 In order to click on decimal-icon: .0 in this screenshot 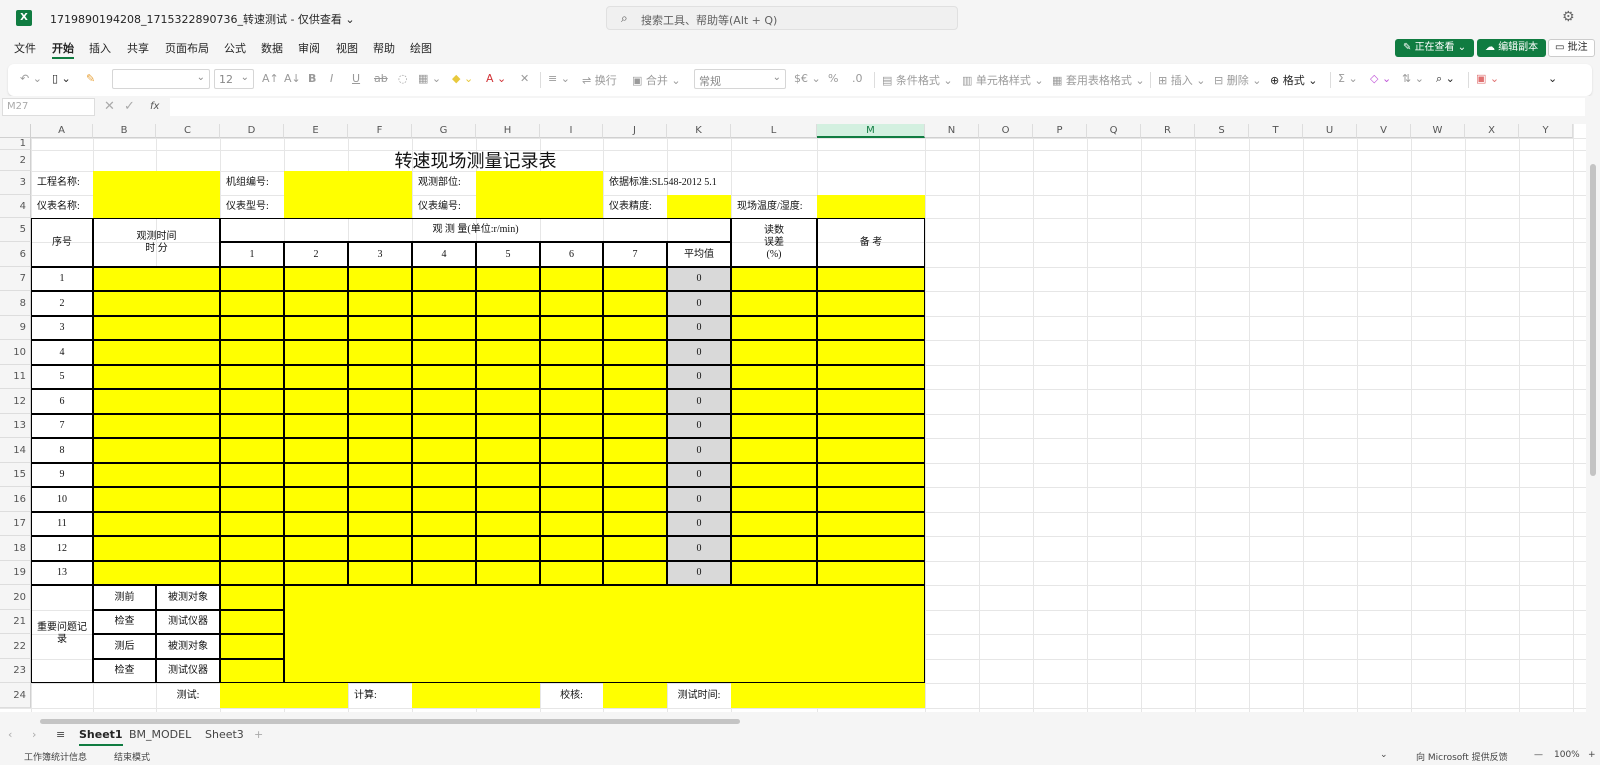, I will do `click(857, 78)`.